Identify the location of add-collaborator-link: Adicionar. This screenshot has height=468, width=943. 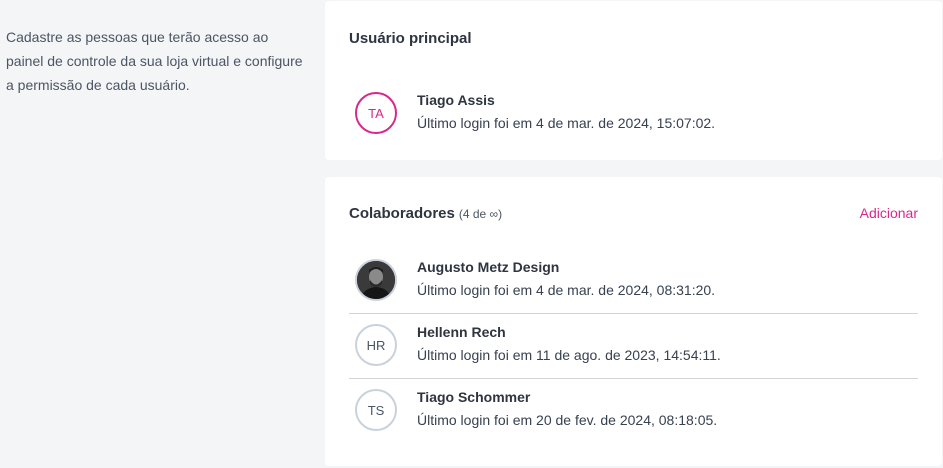
(889, 213).